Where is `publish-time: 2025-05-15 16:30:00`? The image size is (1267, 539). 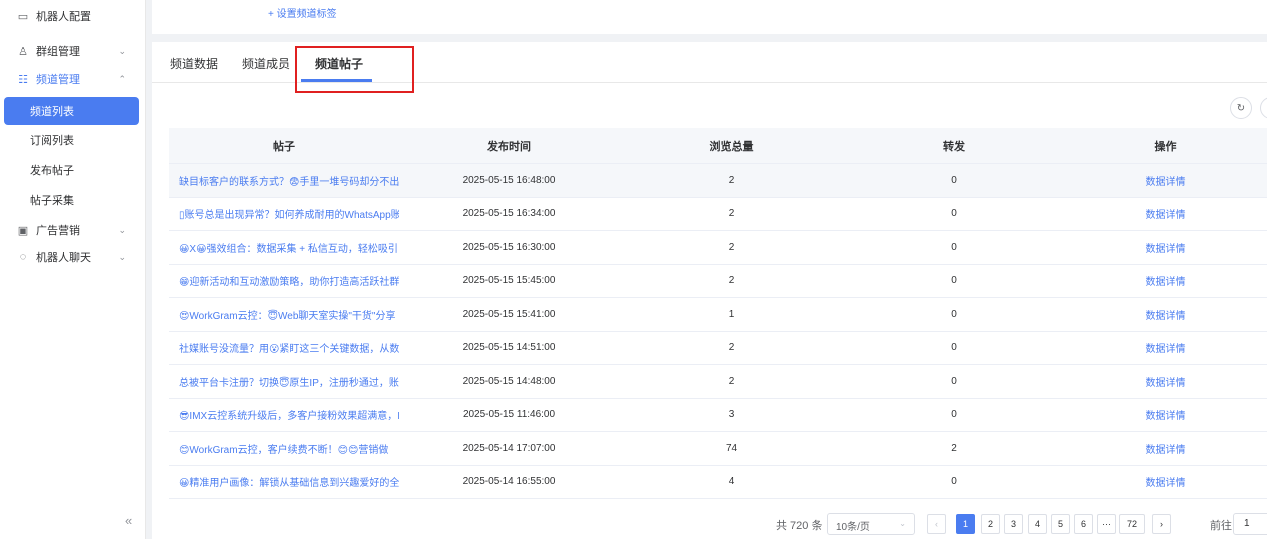 publish-time: 2025-05-15 16:30:00 is located at coordinates (509, 247).